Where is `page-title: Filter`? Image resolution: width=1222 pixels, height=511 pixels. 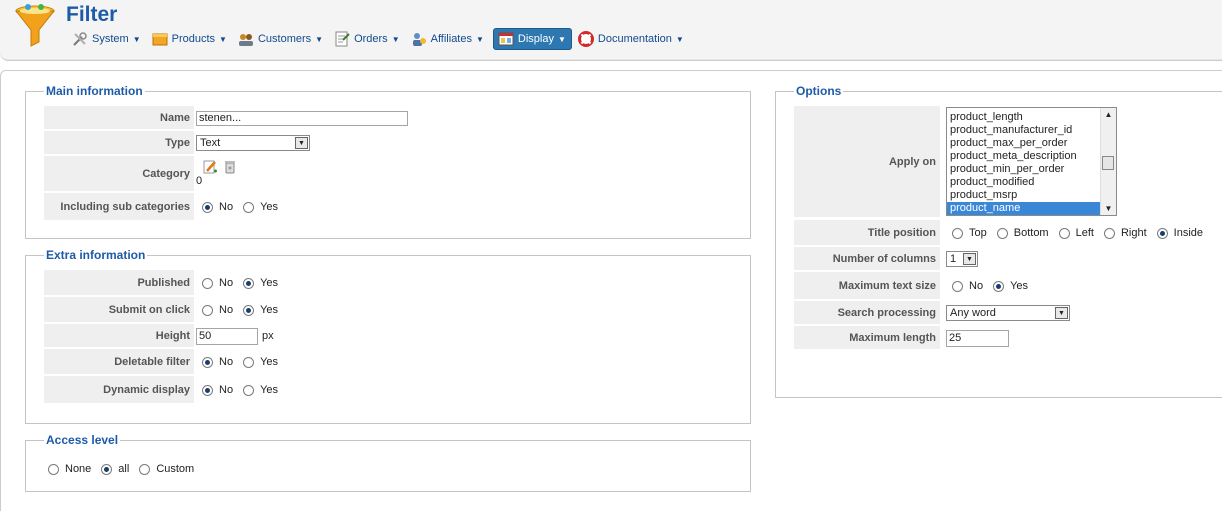
page-title: Filter is located at coordinates (92, 14).